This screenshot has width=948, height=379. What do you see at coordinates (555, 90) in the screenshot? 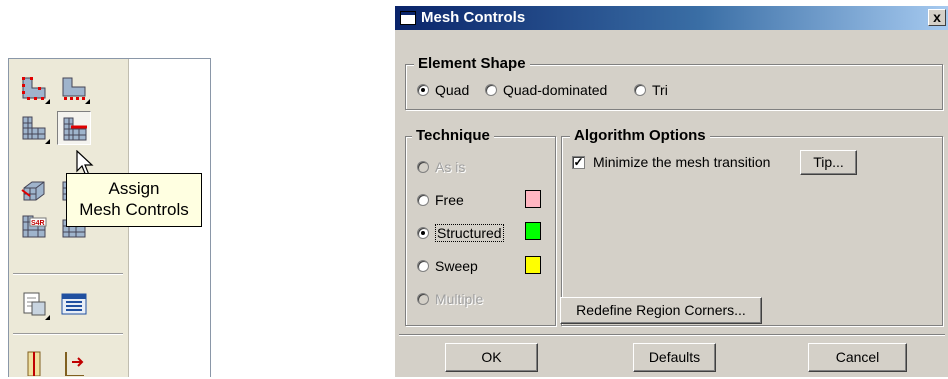
I see `radio-quad-dominated-label: Quad-dominated` at bounding box center [555, 90].